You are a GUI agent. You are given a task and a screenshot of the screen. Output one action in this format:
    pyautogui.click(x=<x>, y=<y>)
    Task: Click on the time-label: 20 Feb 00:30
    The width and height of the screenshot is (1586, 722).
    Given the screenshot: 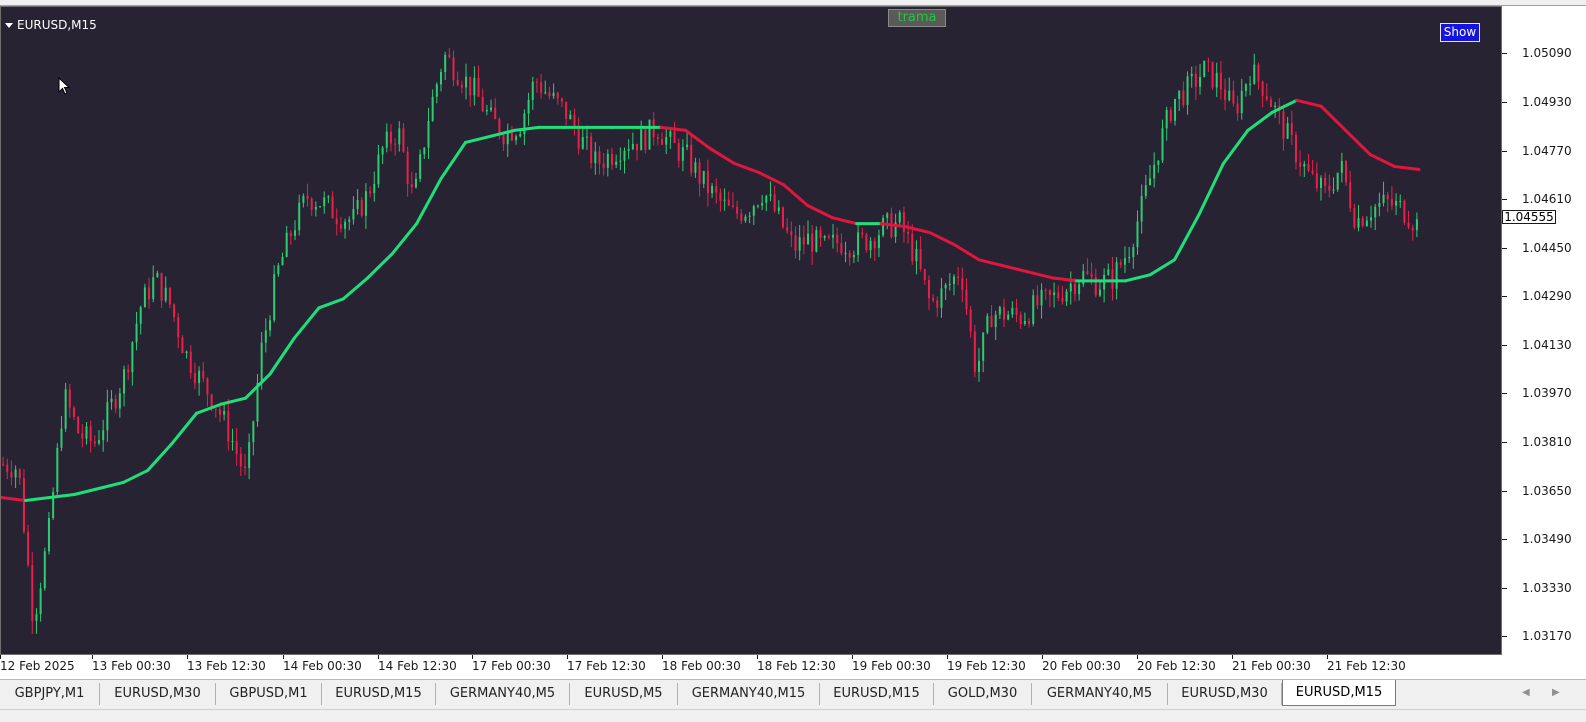 What is the action you would take?
    pyautogui.click(x=1081, y=666)
    